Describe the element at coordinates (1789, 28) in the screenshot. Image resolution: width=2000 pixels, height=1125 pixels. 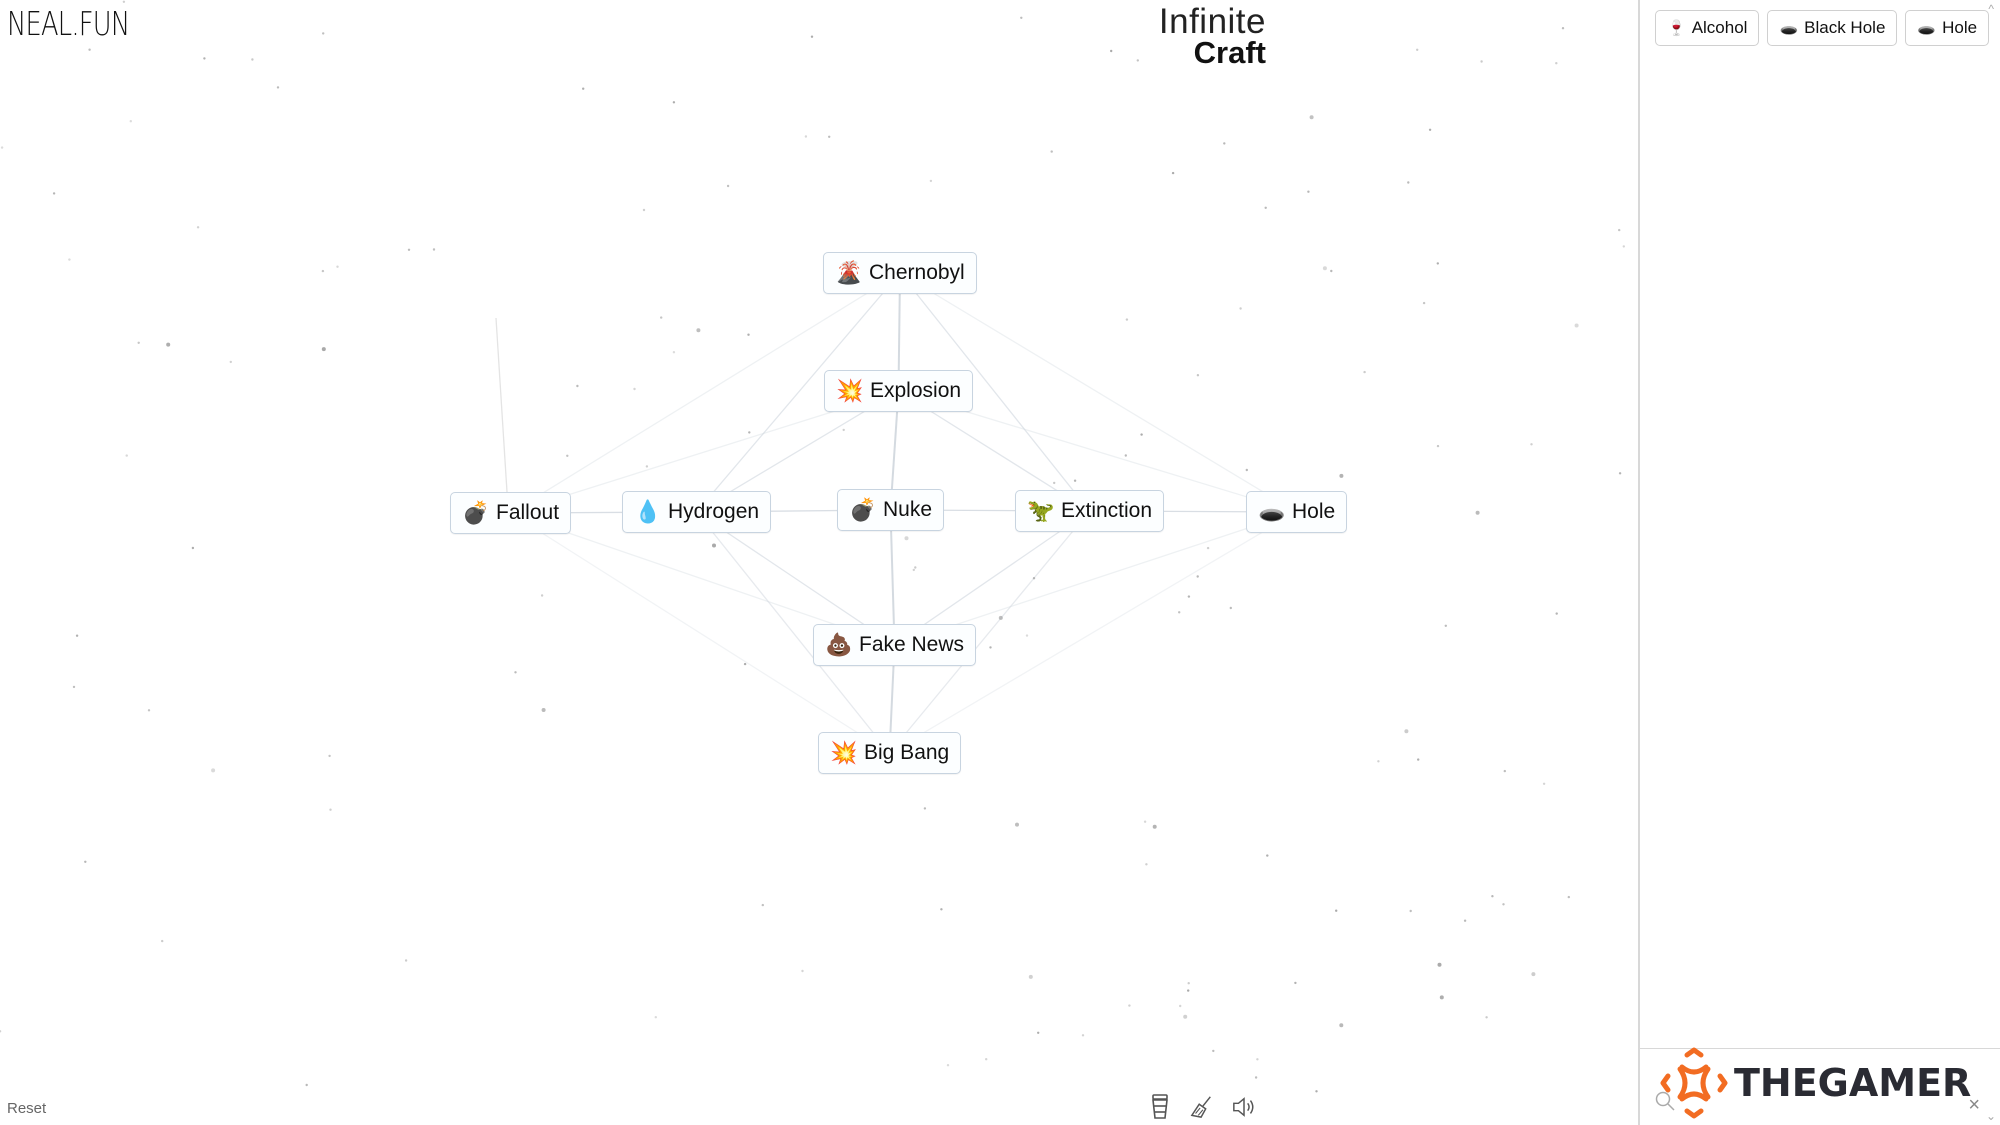
I see `hole-icon: 🕳️` at that location.